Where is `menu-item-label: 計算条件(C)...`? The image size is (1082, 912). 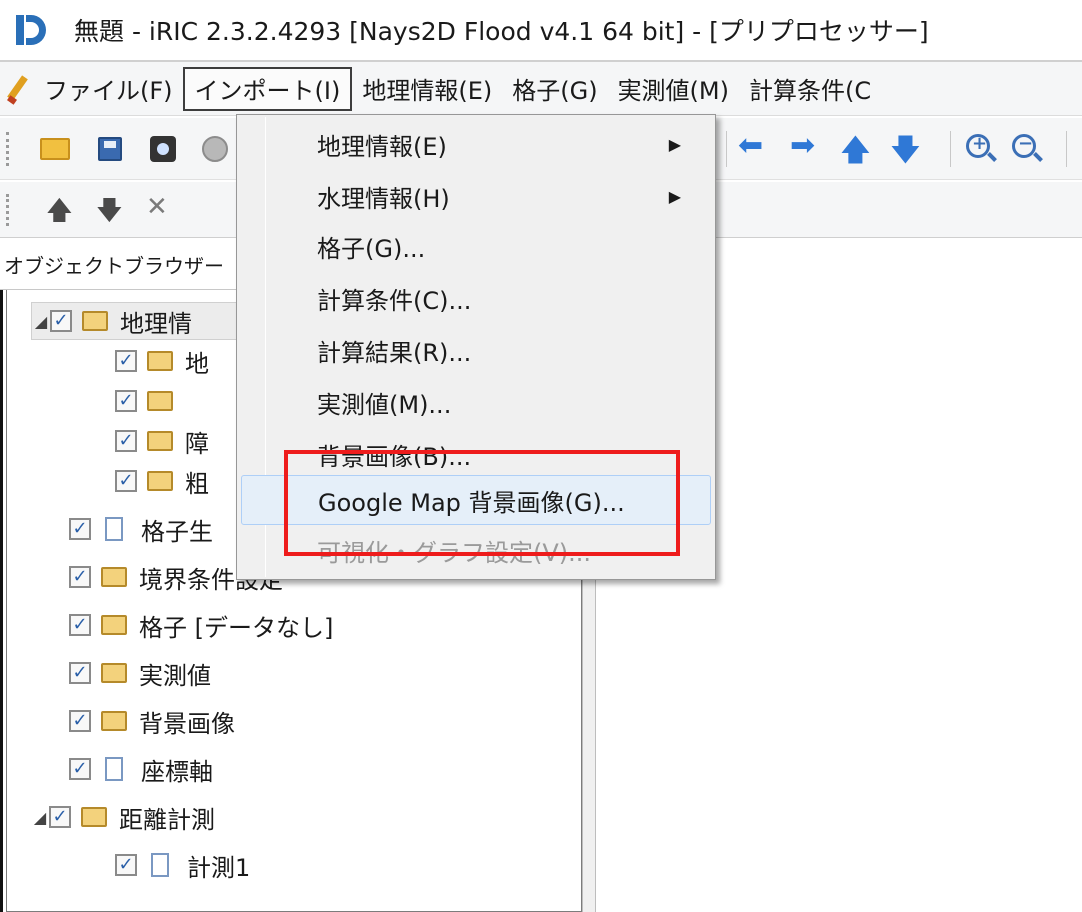 menu-item-label: 計算条件(C)... is located at coordinates (394, 300).